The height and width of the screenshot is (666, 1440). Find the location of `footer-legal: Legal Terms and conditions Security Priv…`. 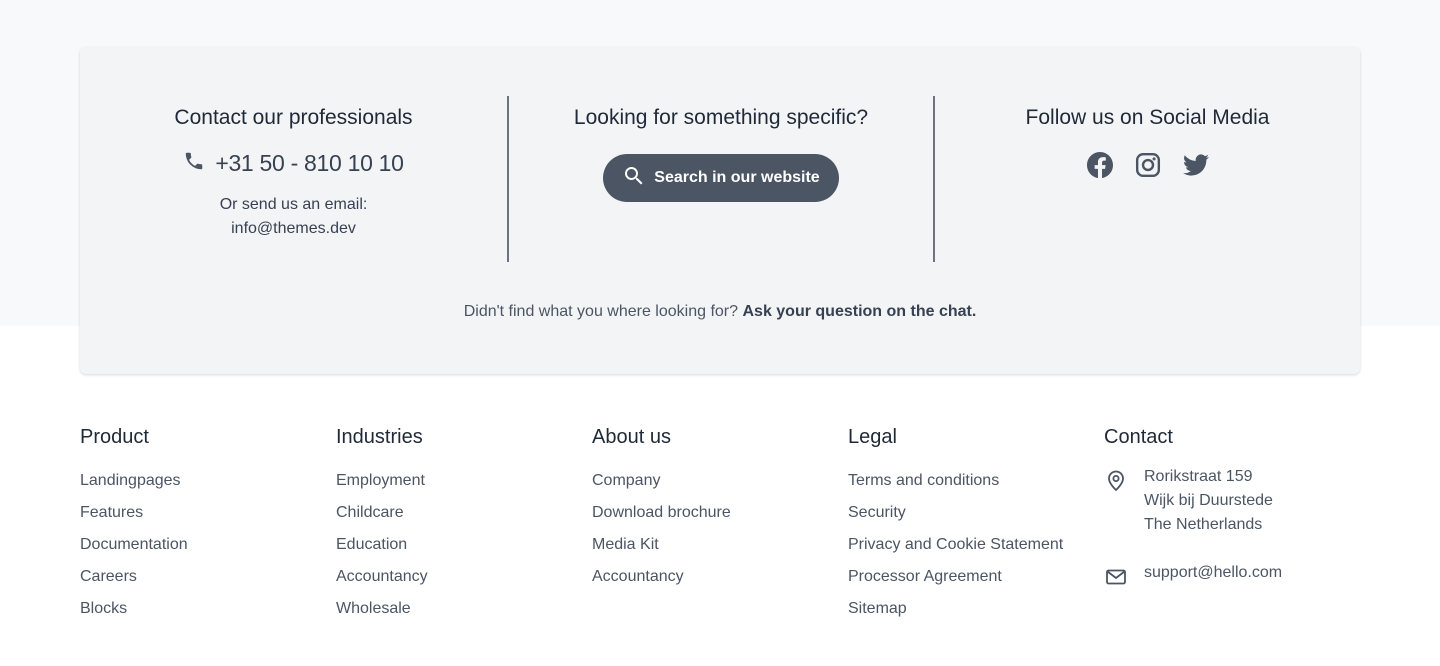

footer-legal: Legal Terms and conditions Security Priv… is located at coordinates (976, 524).